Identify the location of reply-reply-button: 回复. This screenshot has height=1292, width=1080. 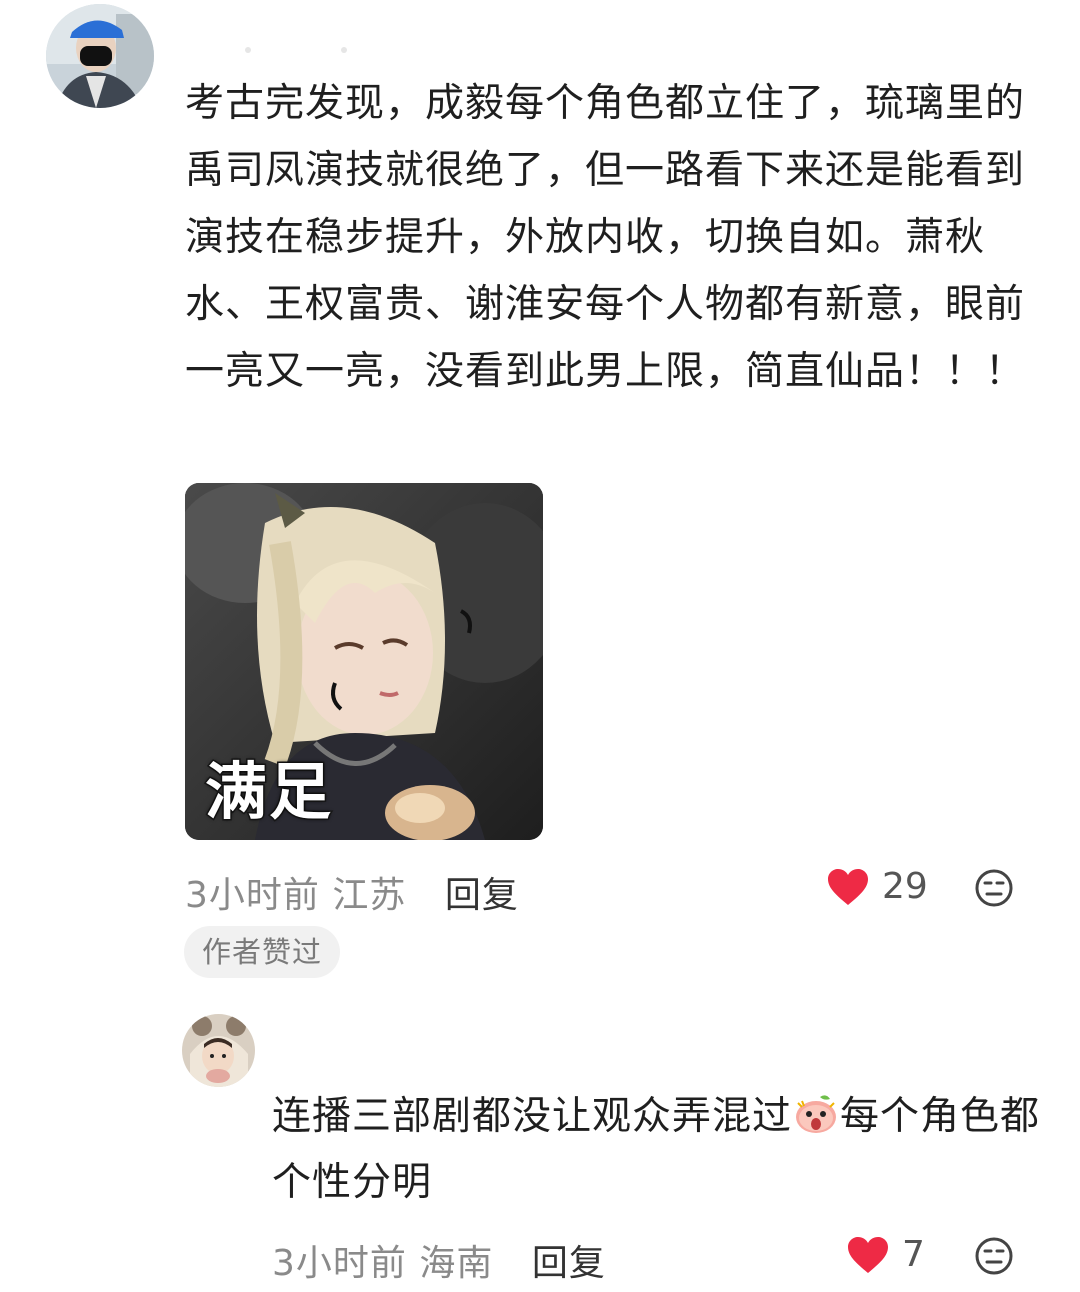
(569, 1263).